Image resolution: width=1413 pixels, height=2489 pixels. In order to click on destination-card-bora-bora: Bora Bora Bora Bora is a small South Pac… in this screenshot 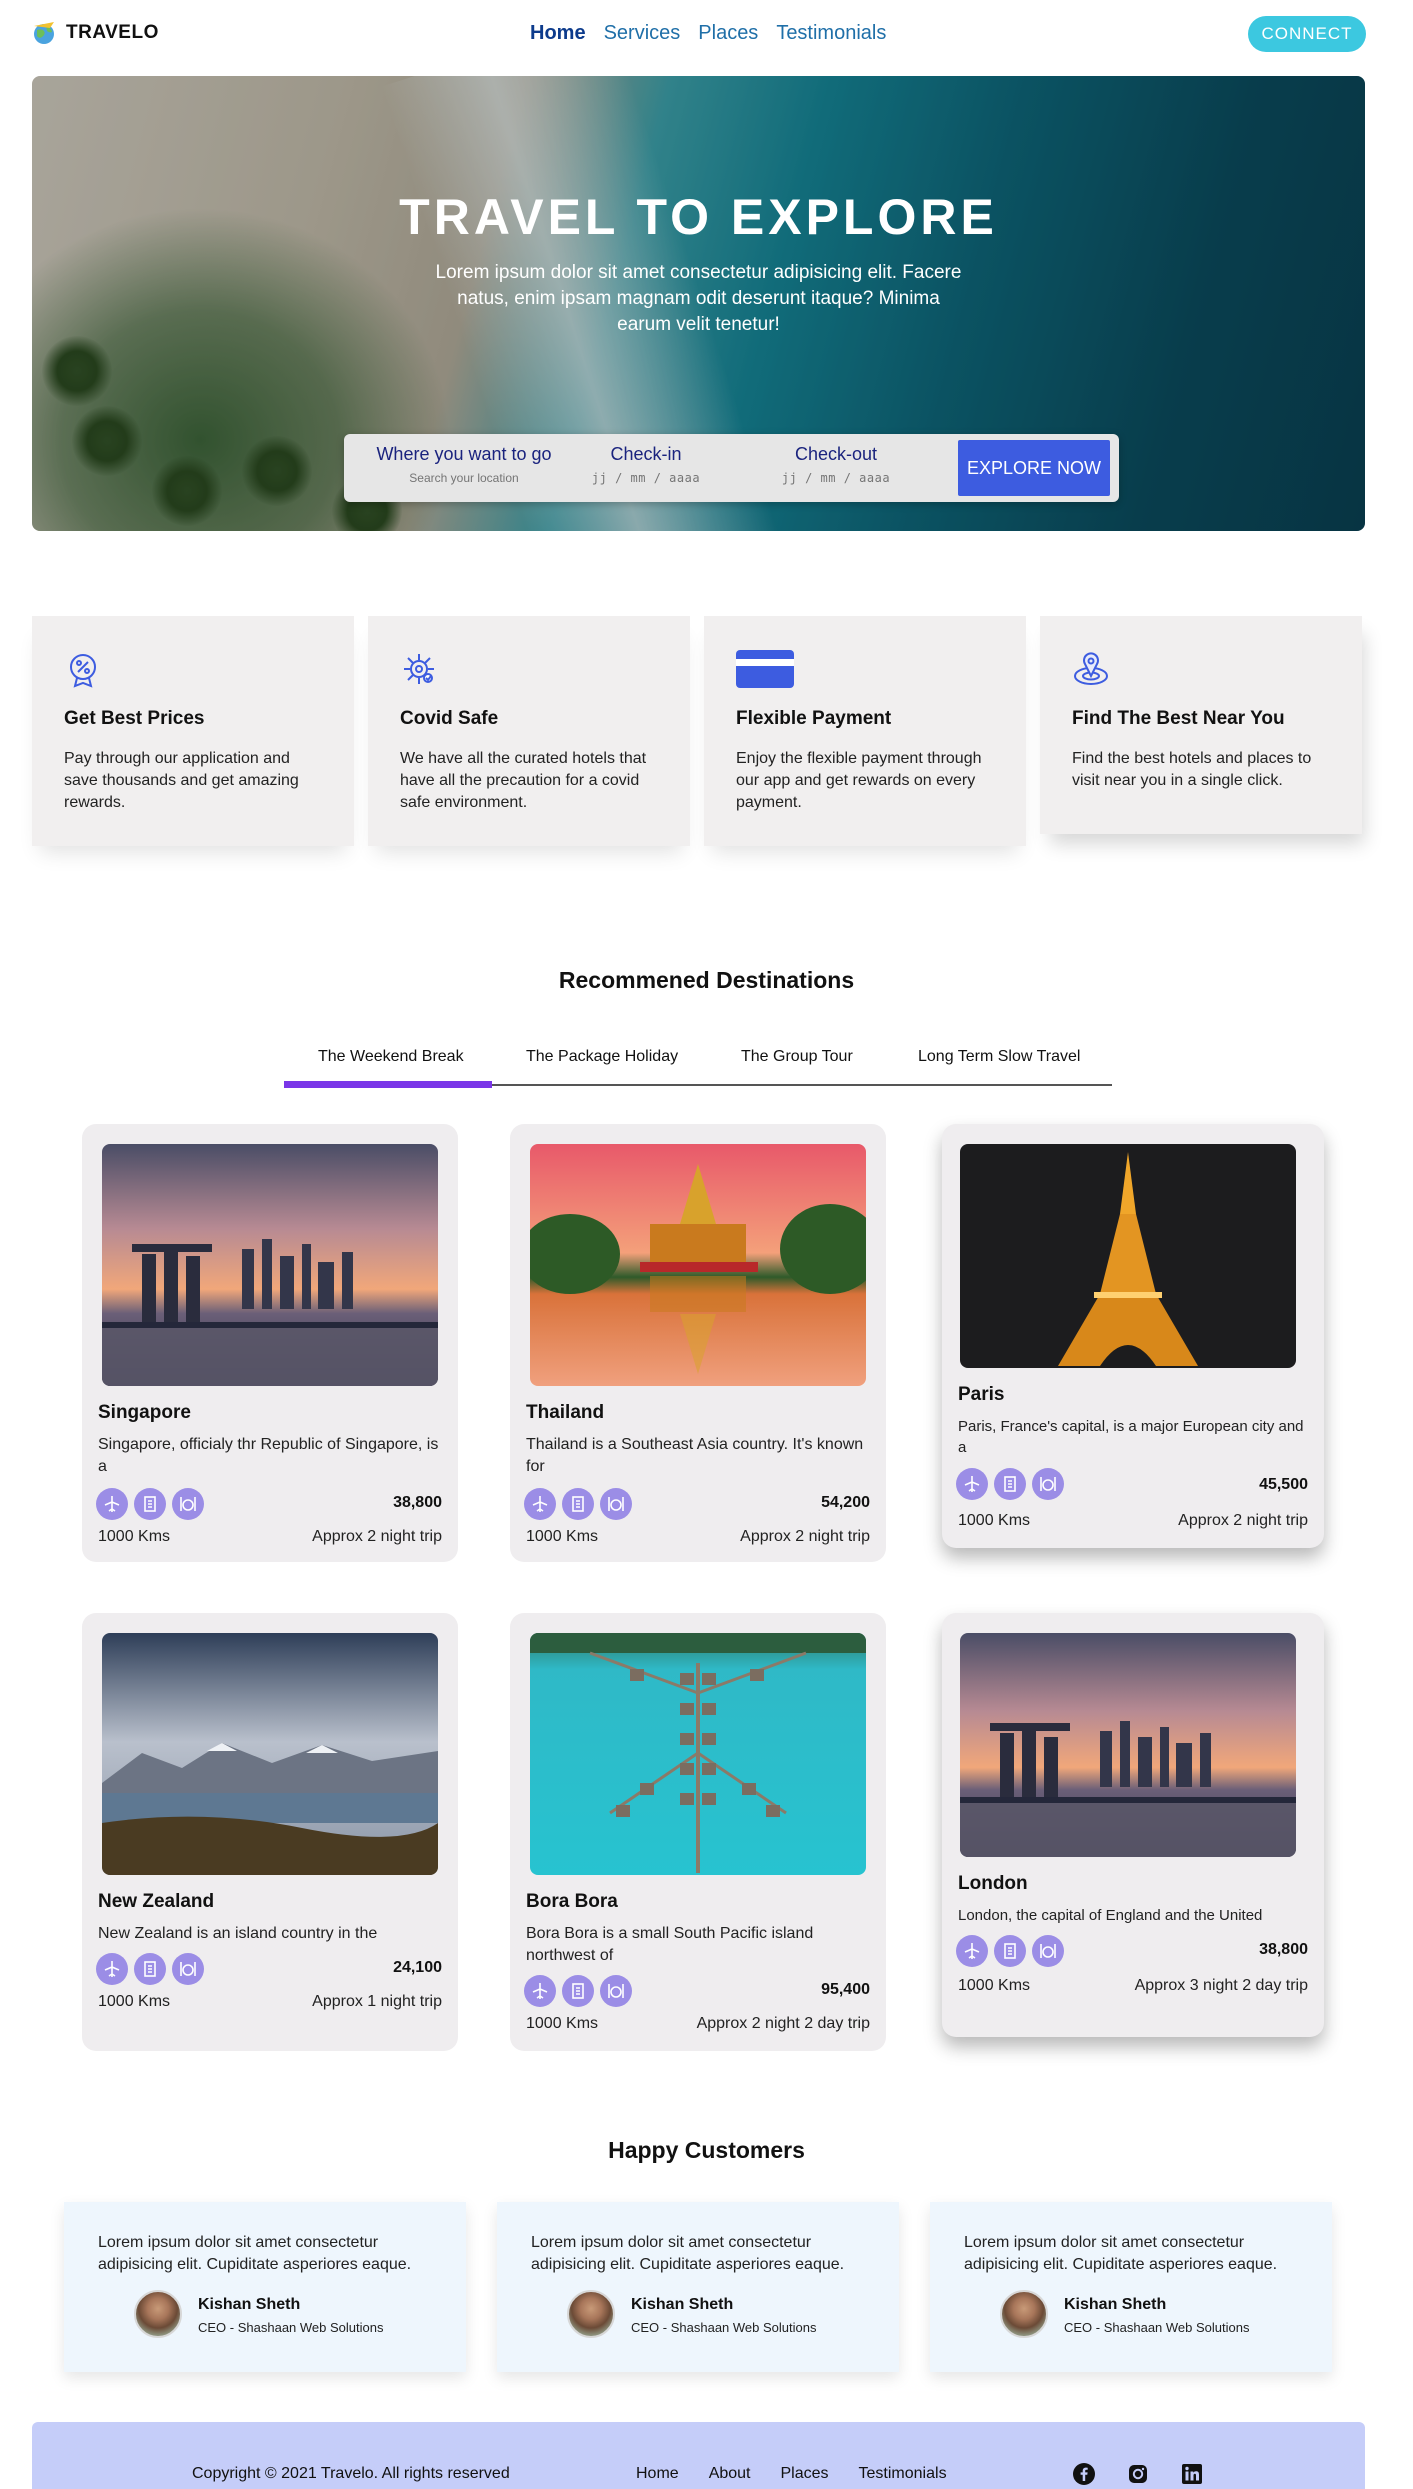, I will do `click(698, 1832)`.